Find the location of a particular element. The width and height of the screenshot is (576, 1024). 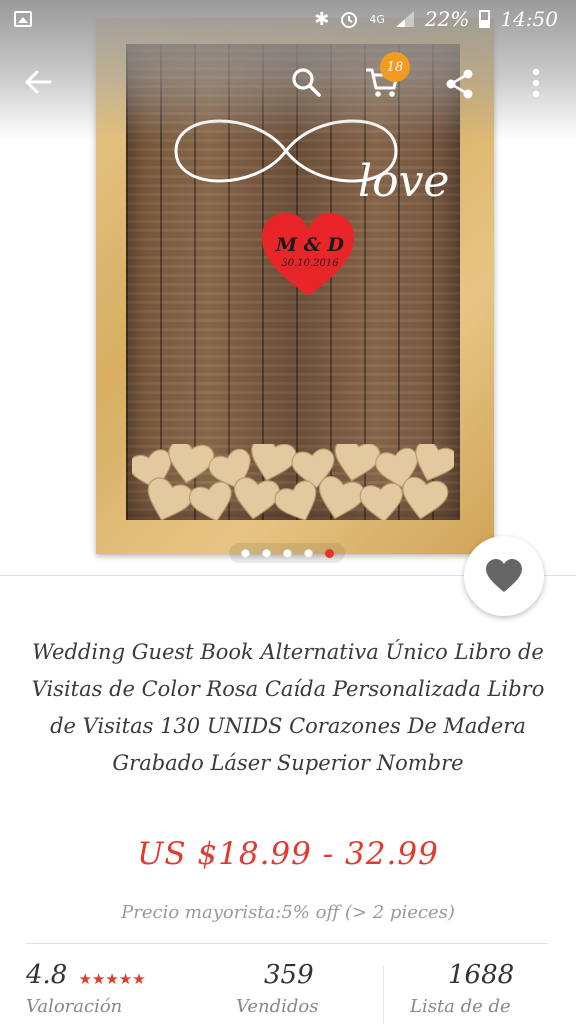

wooden-hearts is located at coordinates (293, 482).